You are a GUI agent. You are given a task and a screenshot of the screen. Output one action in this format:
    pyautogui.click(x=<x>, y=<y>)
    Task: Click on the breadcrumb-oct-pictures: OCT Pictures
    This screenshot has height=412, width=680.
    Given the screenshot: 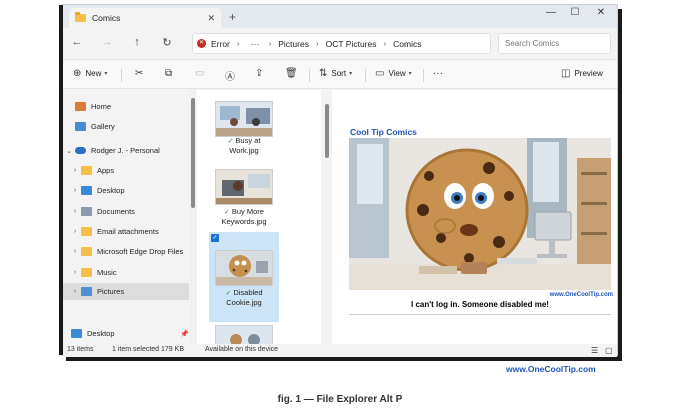 What is the action you would take?
    pyautogui.click(x=351, y=44)
    